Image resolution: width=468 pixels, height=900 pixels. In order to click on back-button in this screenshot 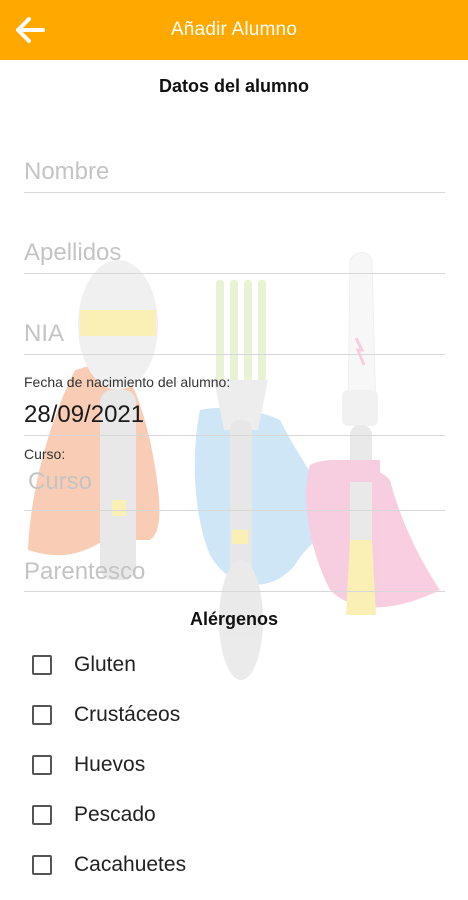, I will do `click(30, 30)`.